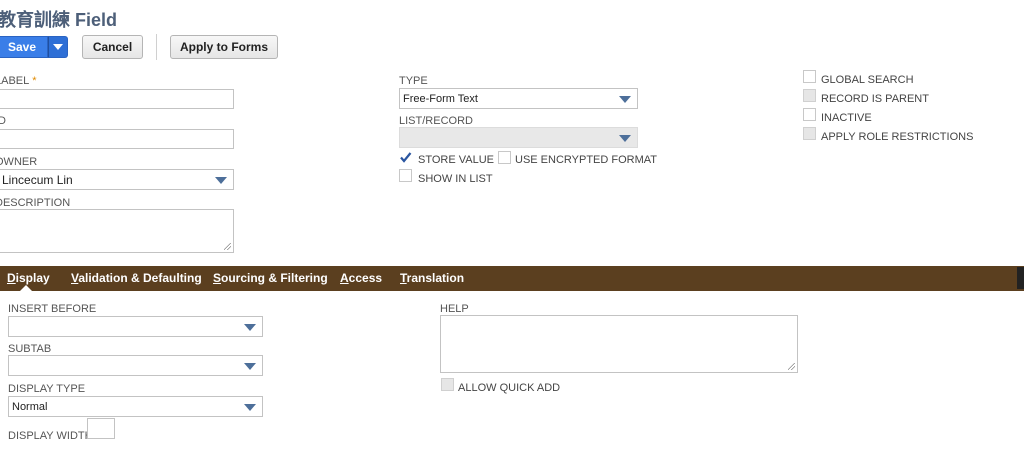  What do you see at coordinates (117, 99) in the screenshot?
I see `label-input` at bounding box center [117, 99].